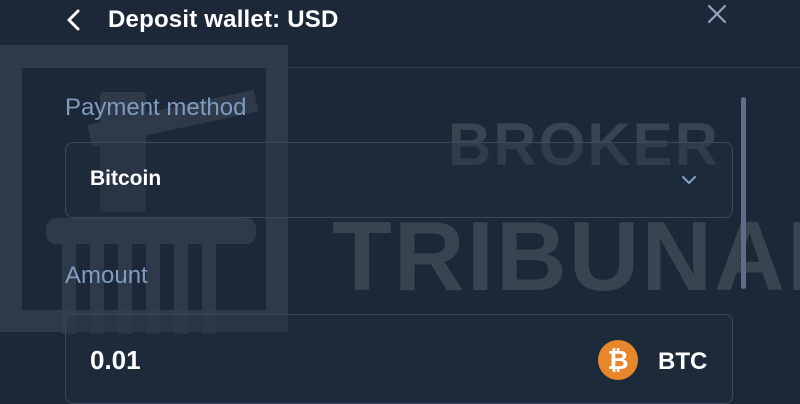  I want to click on close-icon, so click(717, 14).